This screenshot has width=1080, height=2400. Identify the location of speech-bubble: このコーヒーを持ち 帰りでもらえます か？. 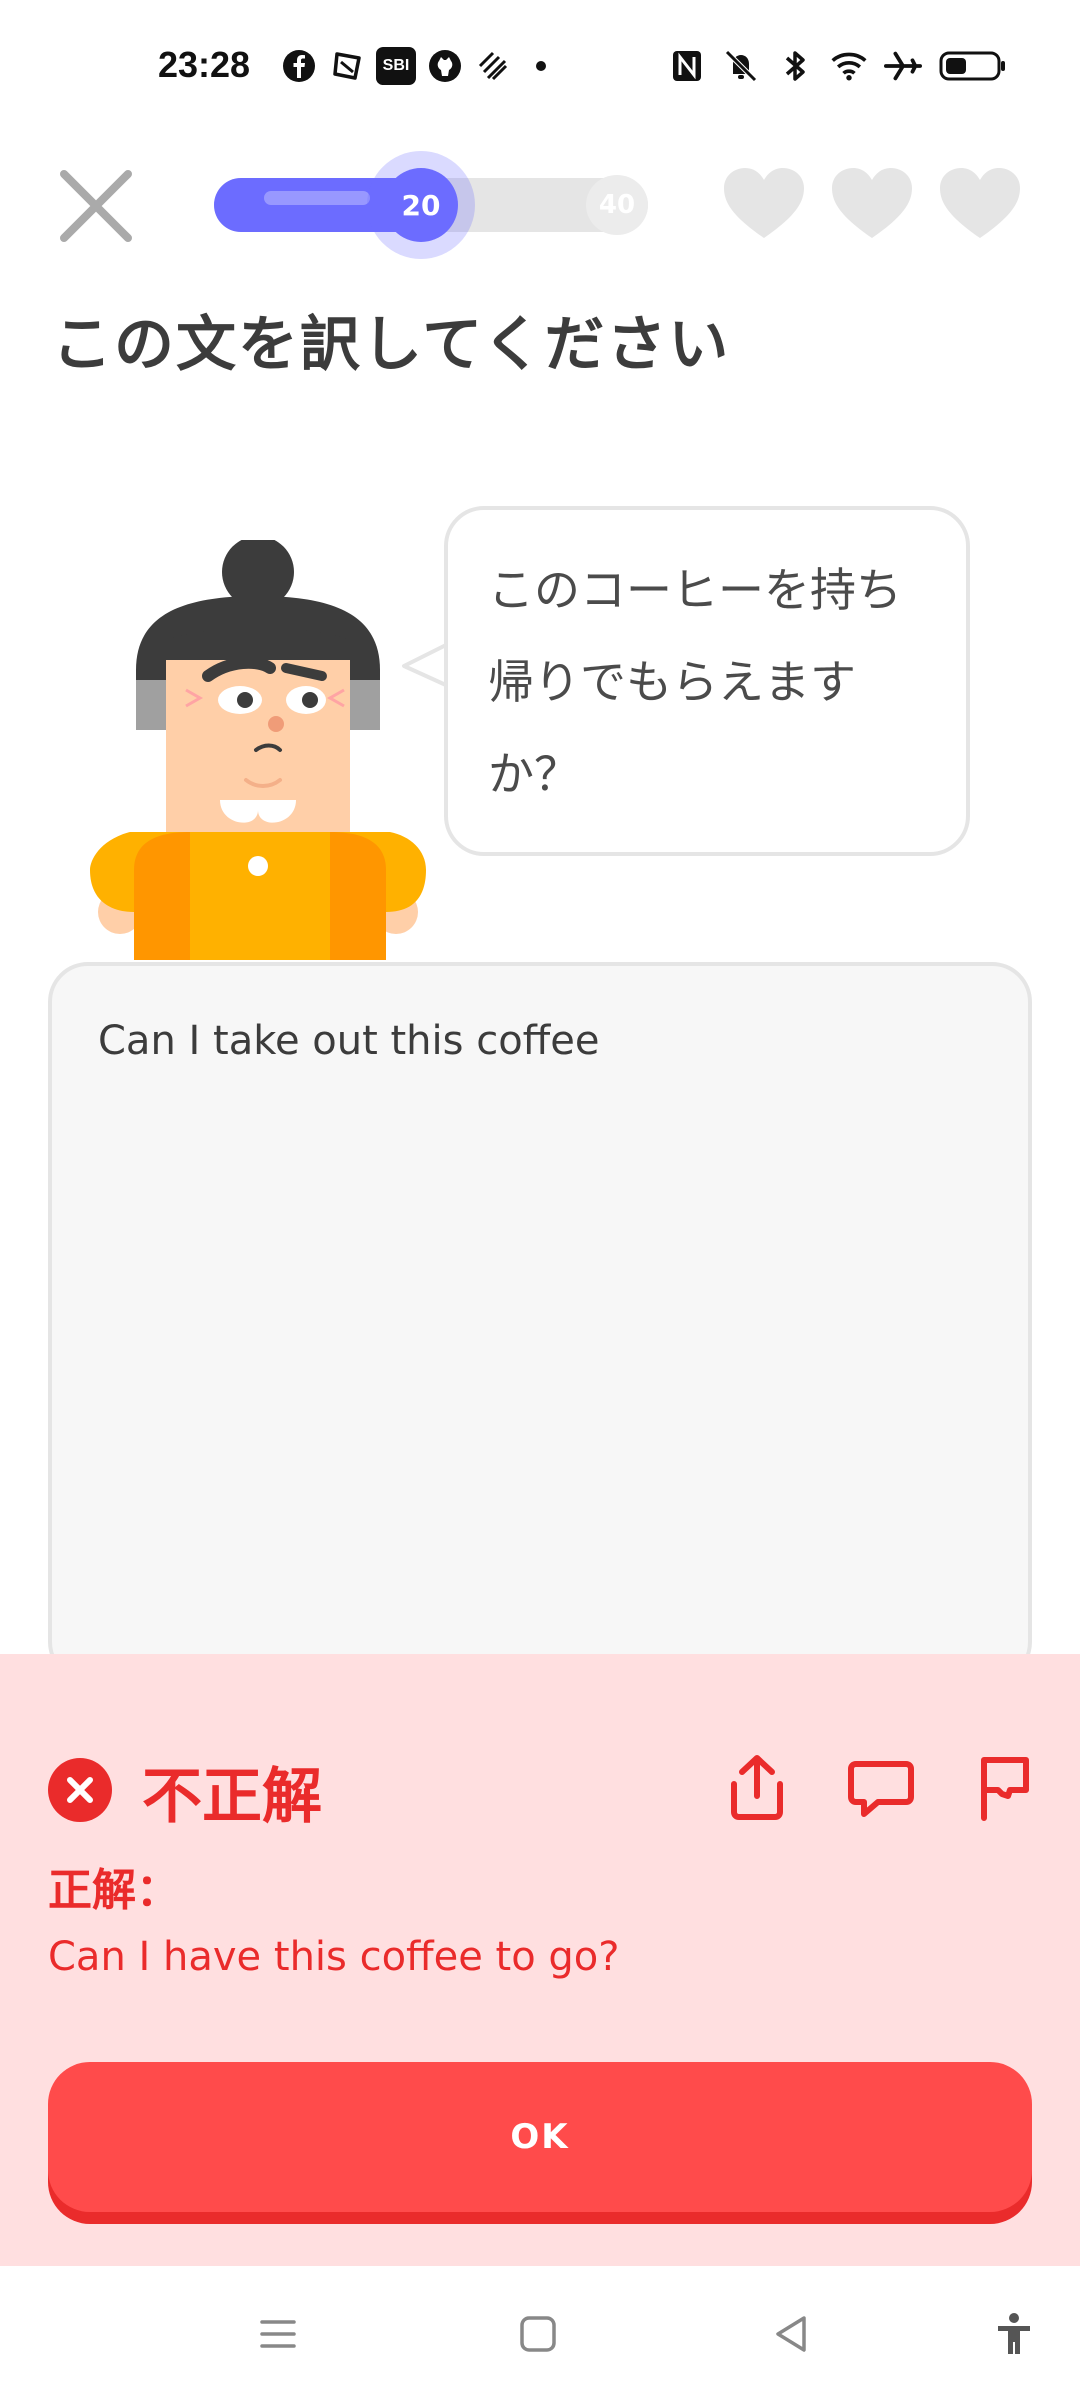
(707, 681).